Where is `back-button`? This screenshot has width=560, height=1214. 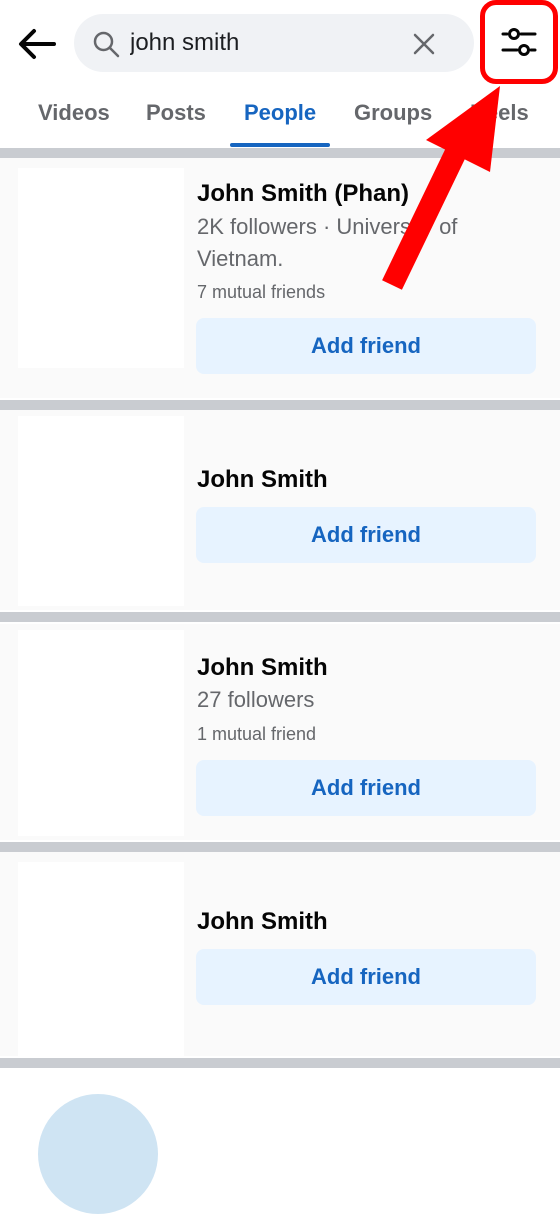
back-button is located at coordinates (37, 44).